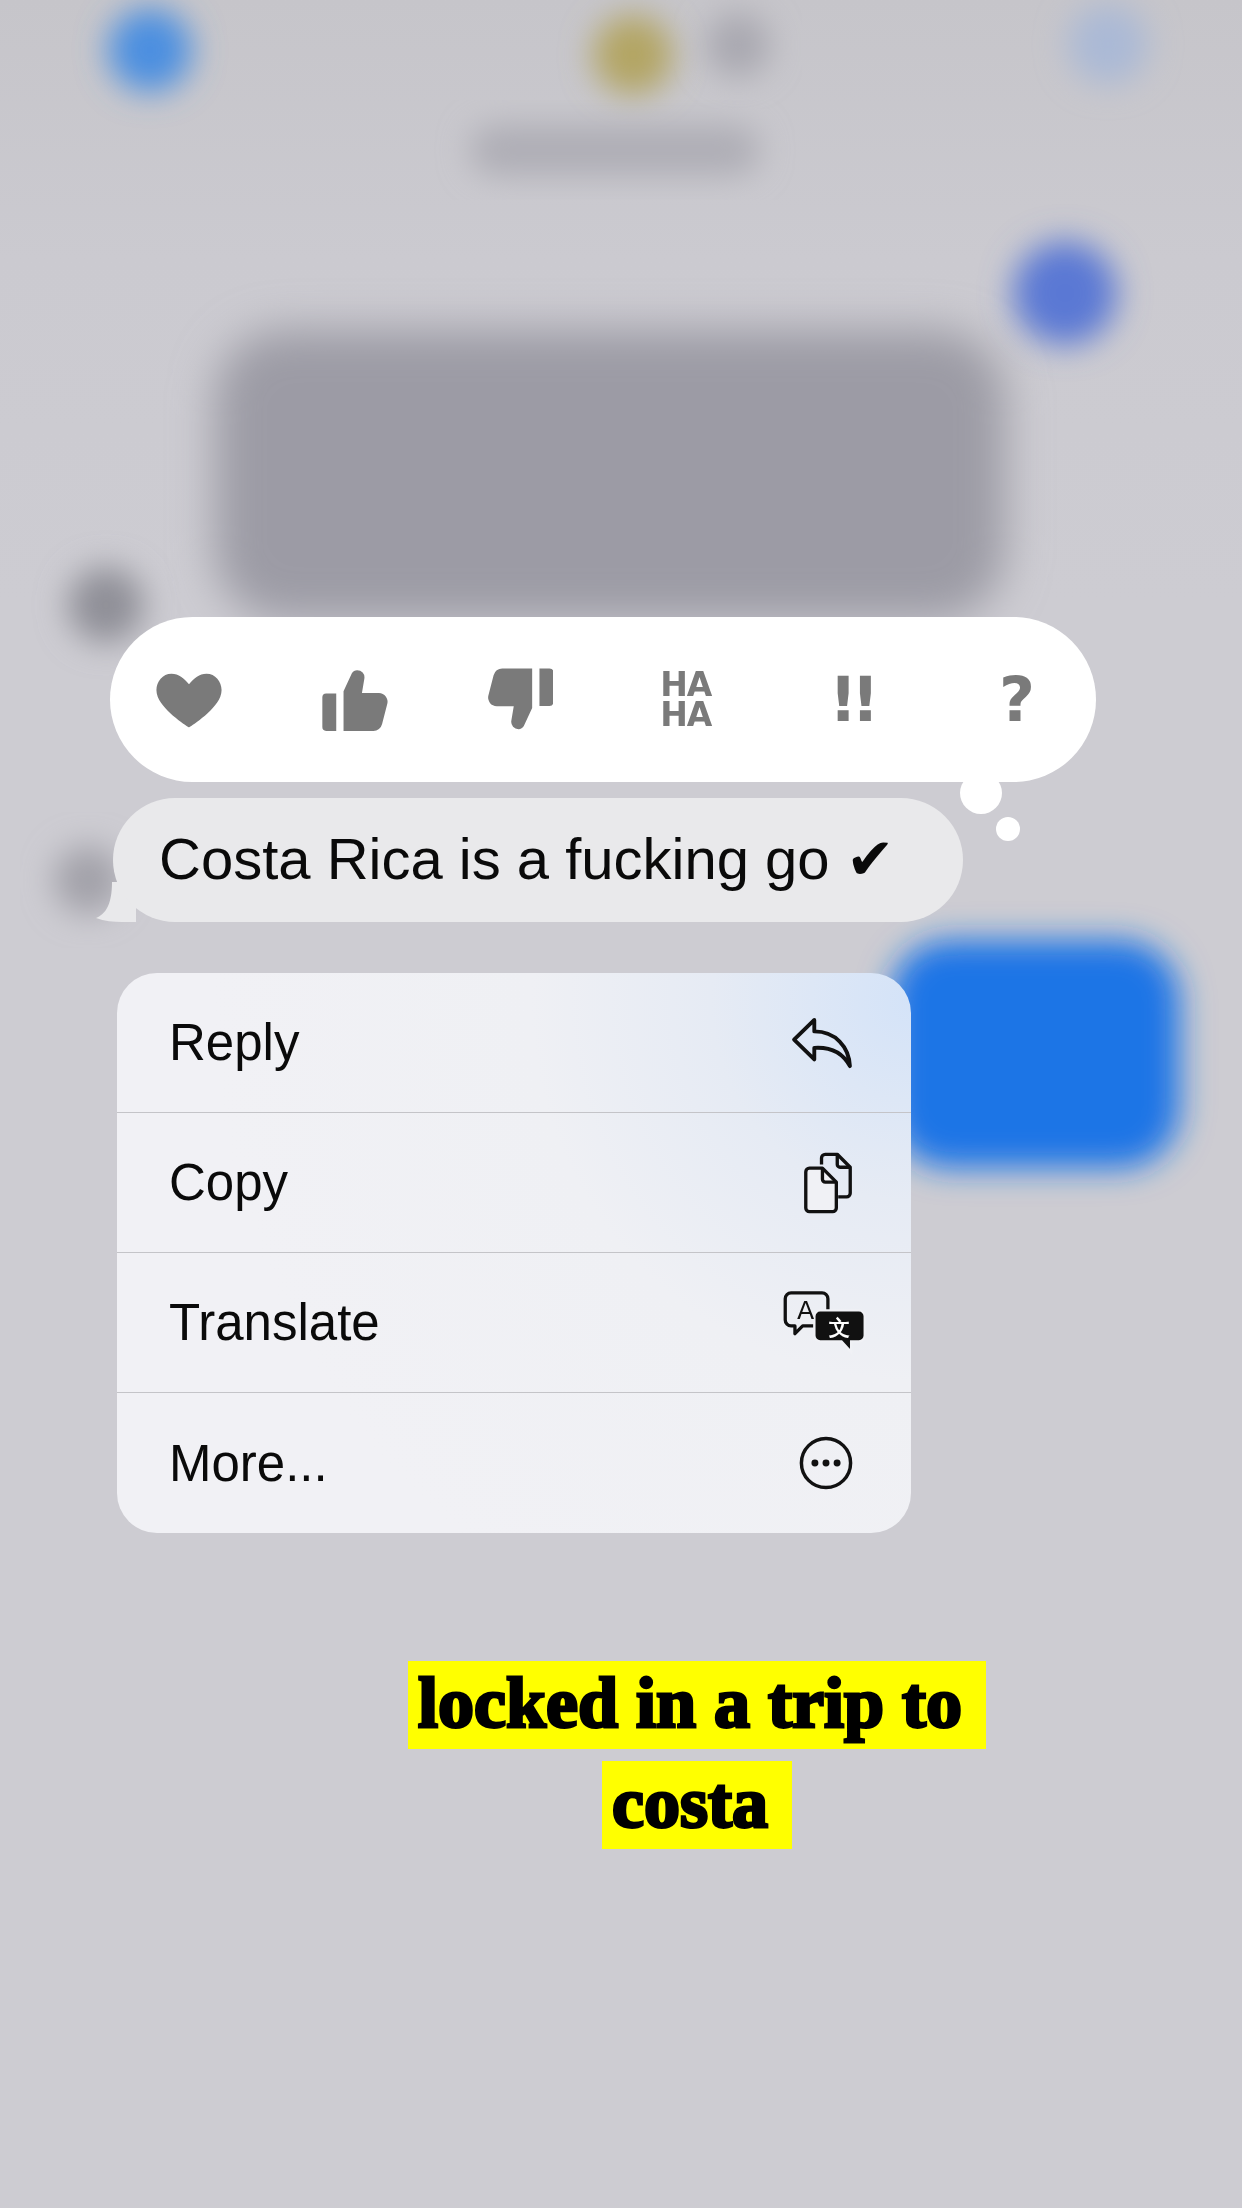  Describe the element at coordinates (826, 1463) in the screenshot. I see `more-icon` at that location.